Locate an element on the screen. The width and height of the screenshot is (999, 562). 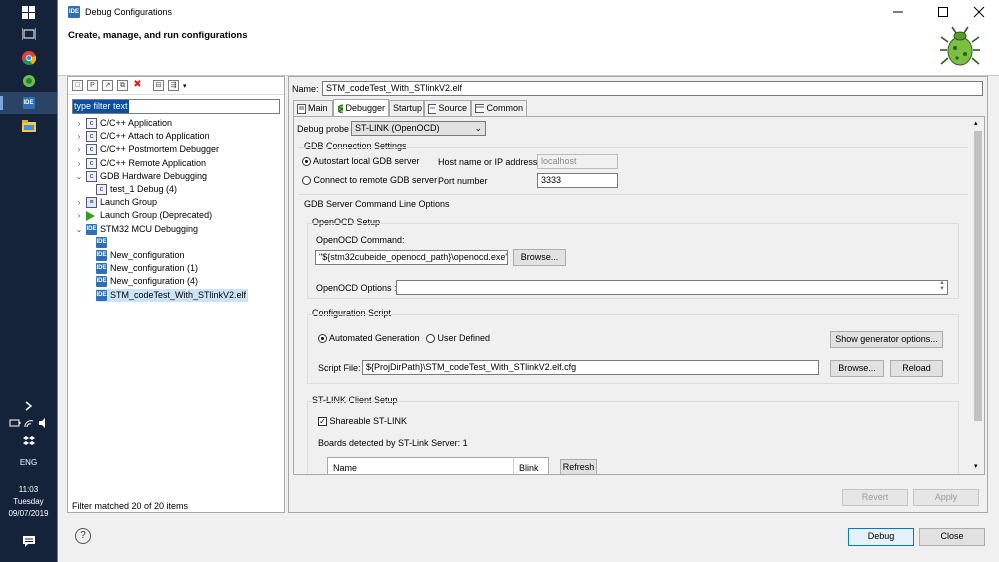
automated-generation-radio: Automated Generation is located at coordinates (369, 338).